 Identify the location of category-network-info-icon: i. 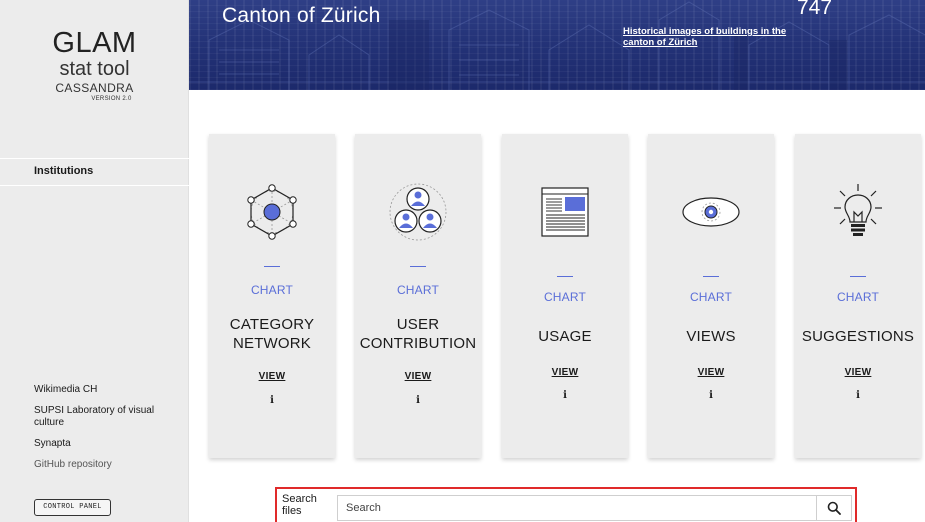
(272, 400).